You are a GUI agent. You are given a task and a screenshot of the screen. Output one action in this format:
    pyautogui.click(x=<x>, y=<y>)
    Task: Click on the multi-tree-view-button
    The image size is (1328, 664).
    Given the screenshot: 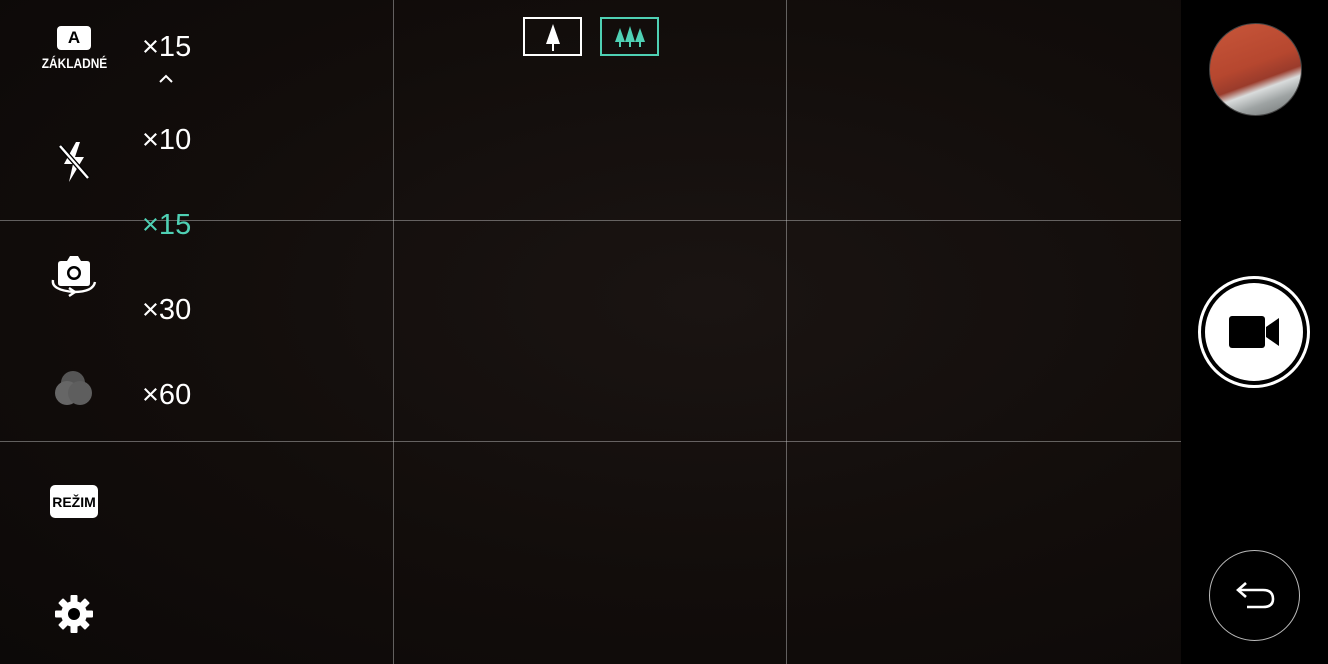 What is the action you would take?
    pyautogui.click(x=629, y=36)
    